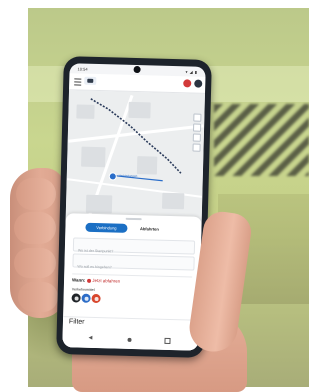 The height and width of the screenshot is (392, 320). What do you see at coordinates (133, 261) in the screenshot?
I see `destination-field` at bounding box center [133, 261].